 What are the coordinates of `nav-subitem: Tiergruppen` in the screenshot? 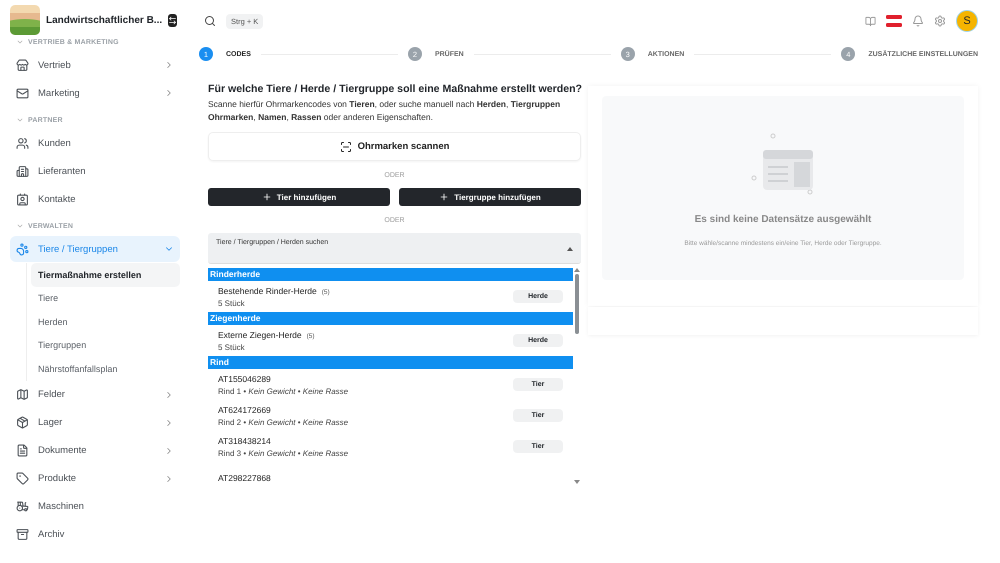 It's located at (105, 345).